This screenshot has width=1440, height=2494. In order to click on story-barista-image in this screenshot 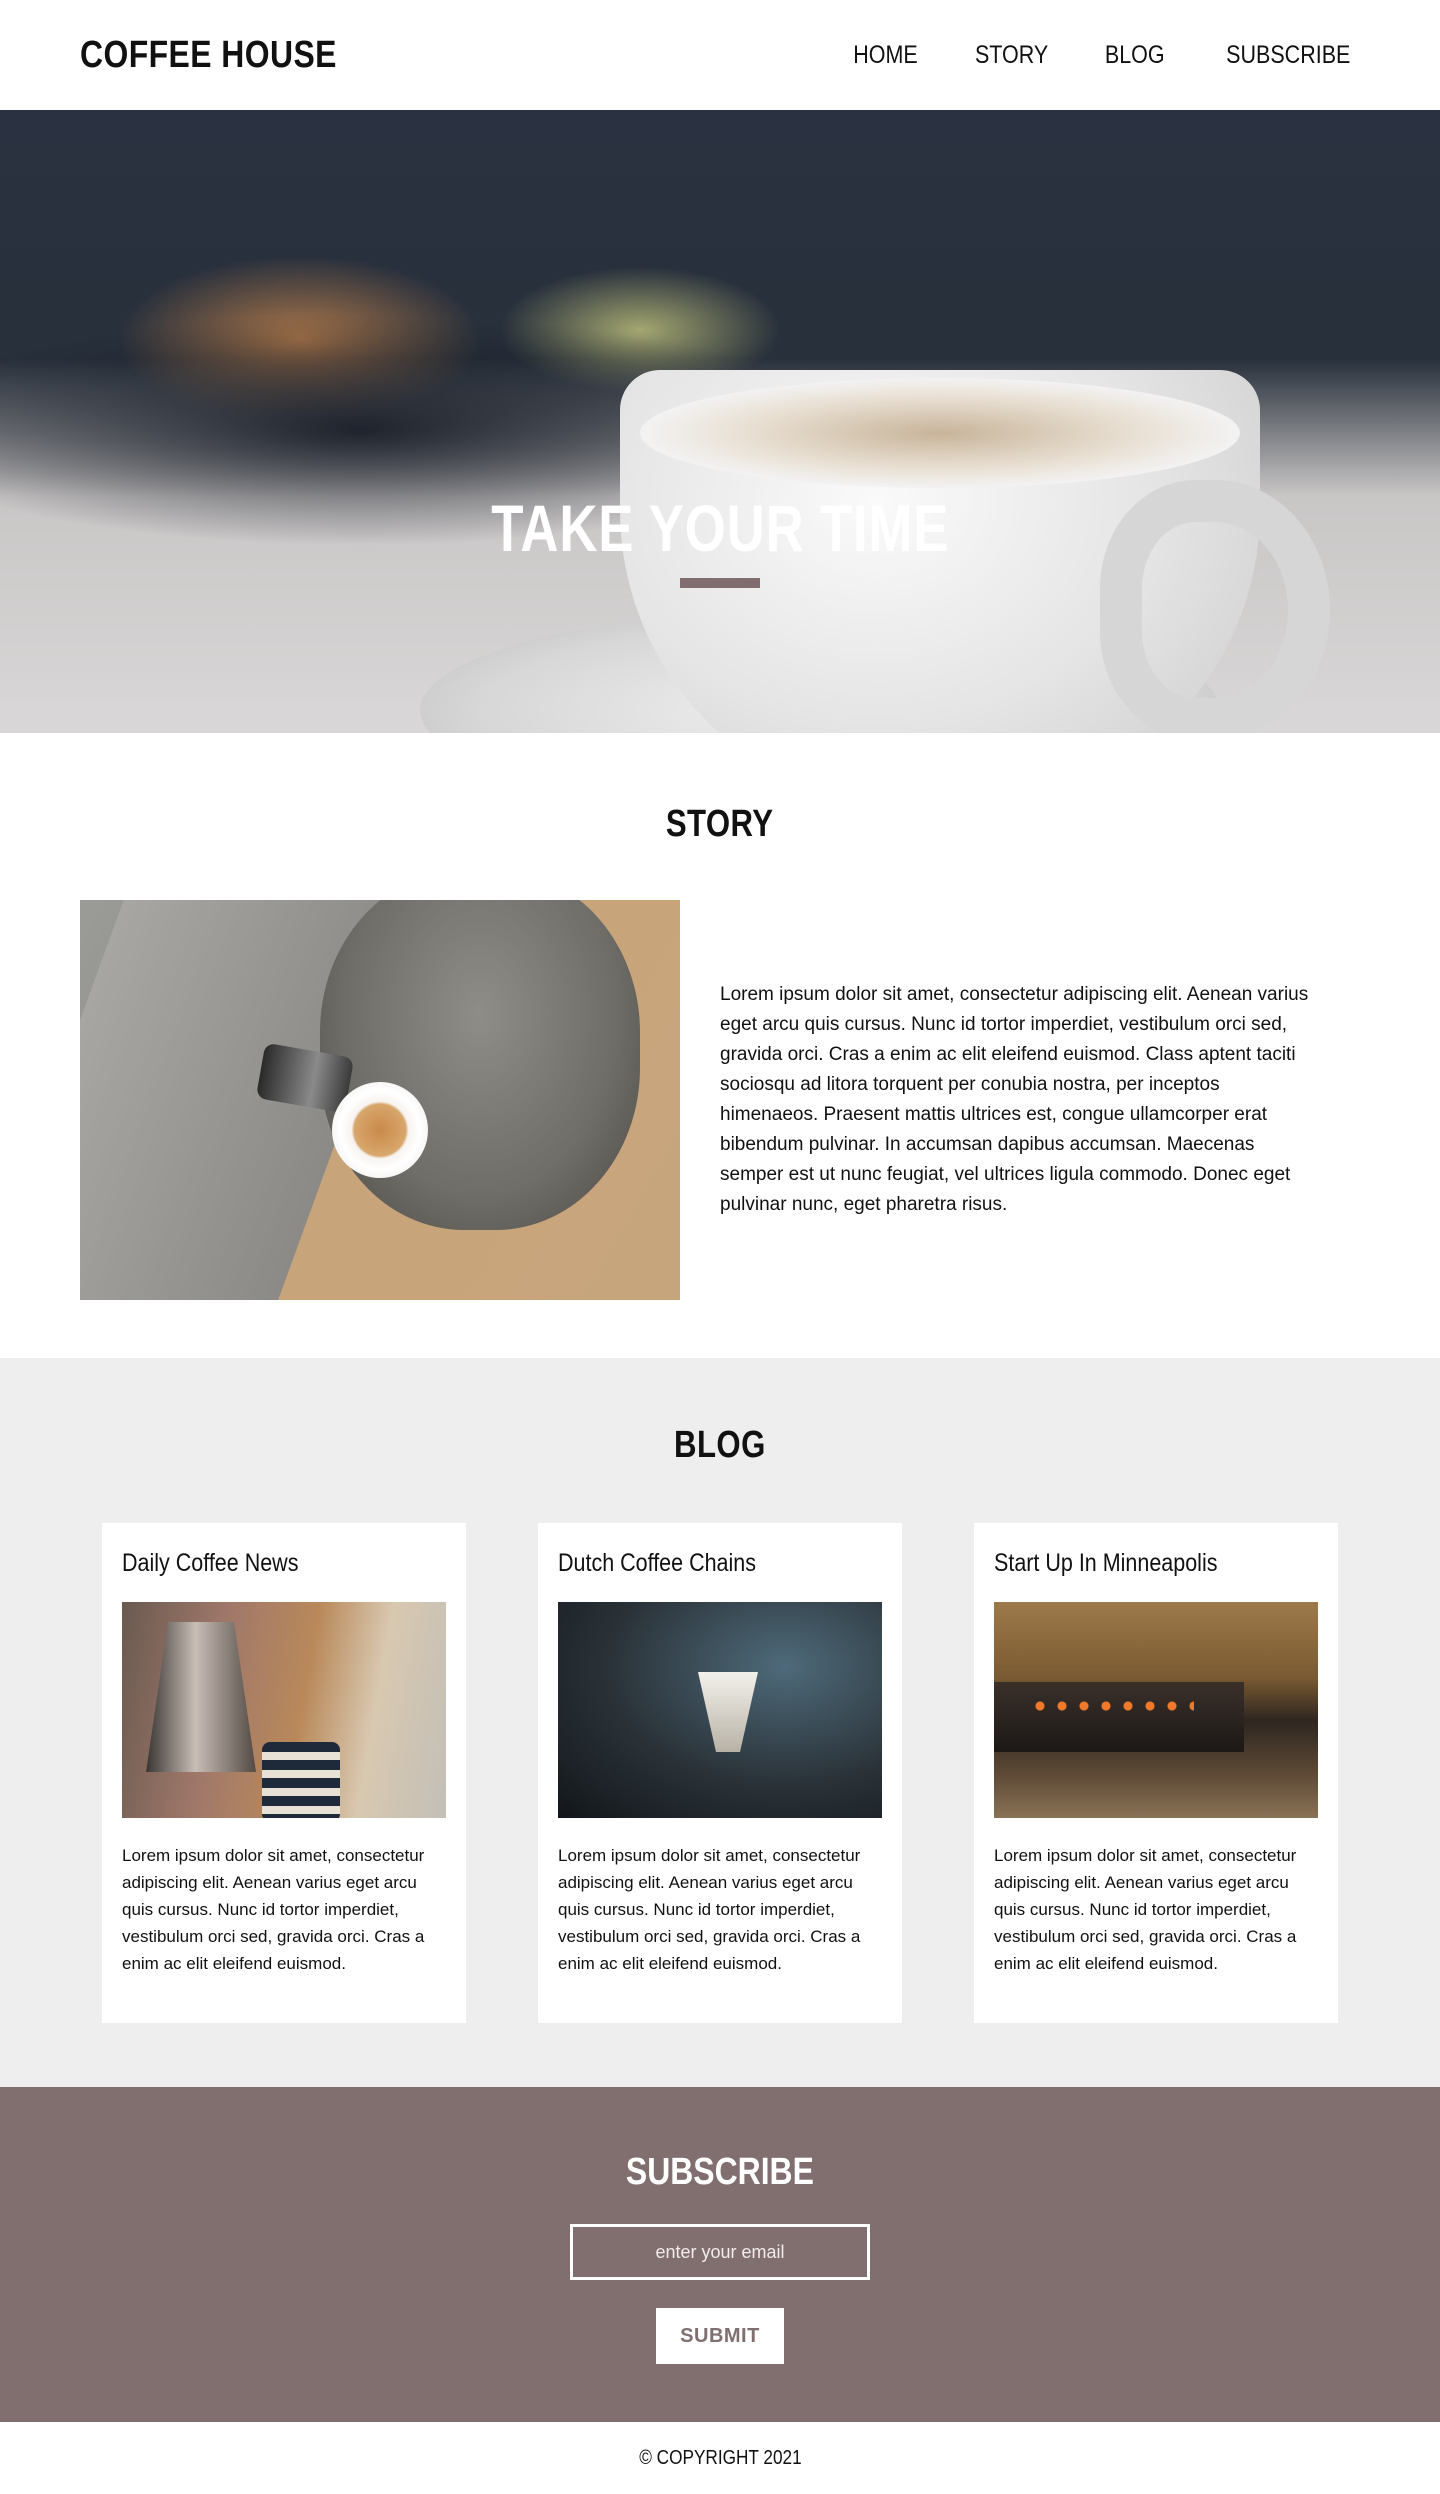, I will do `click(380, 1100)`.